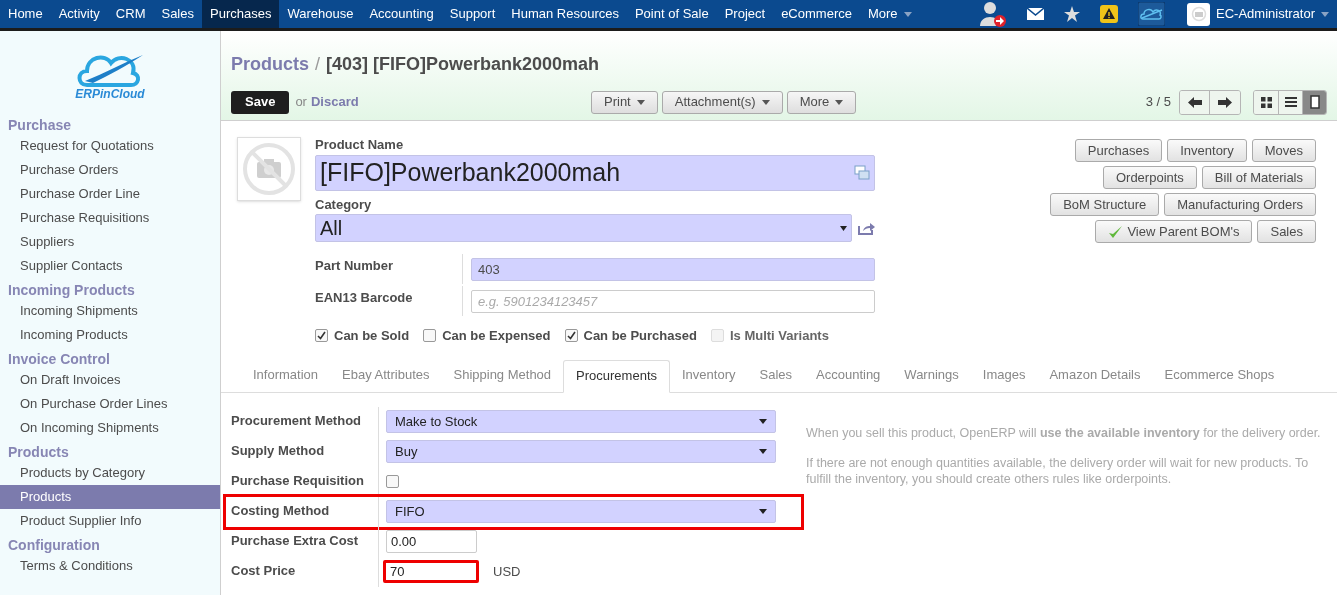 The width and height of the screenshot is (1337, 595). What do you see at coordinates (1058, 470) in the screenshot?
I see `help-text: If there are not enough quantities available, the delivery order will wait for new products. To fulfill the inventory, you should create others rules like orderpoints.` at bounding box center [1058, 470].